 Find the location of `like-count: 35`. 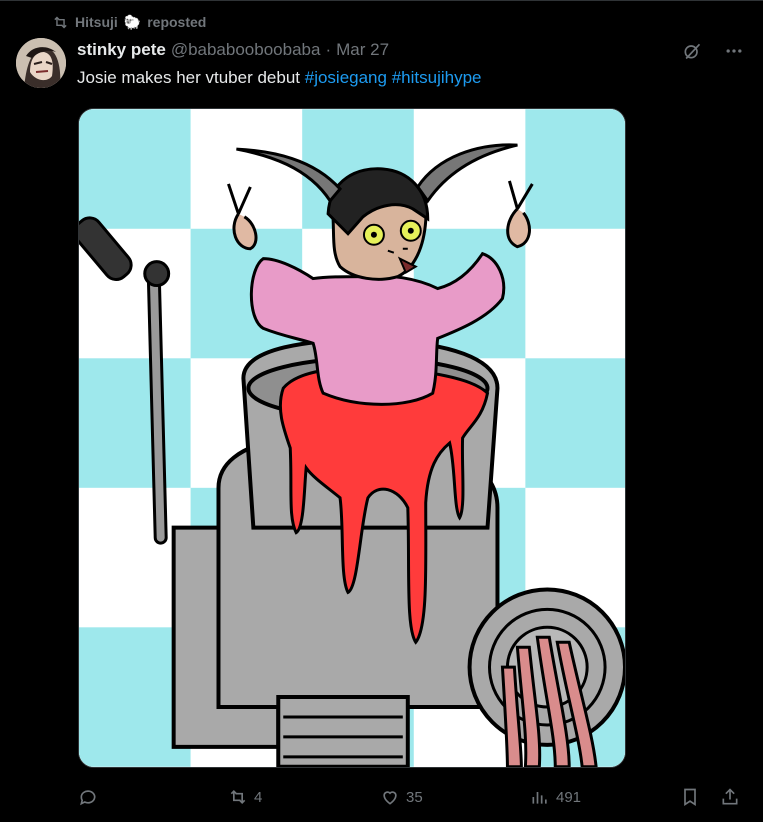

like-count: 35 is located at coordinates (414, 797).